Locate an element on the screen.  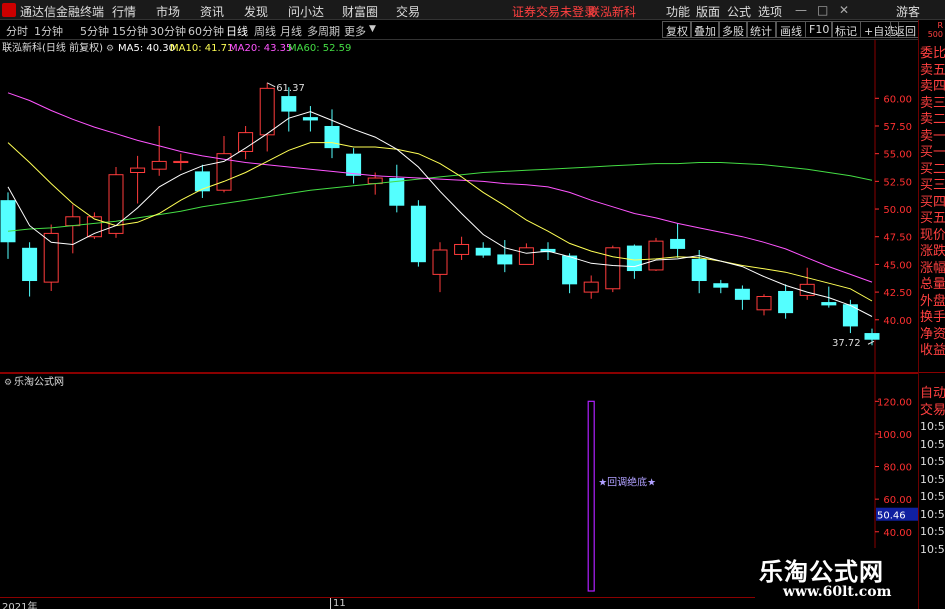
login-warning: 证券交易未登录 is located at coordinates (554, 11).